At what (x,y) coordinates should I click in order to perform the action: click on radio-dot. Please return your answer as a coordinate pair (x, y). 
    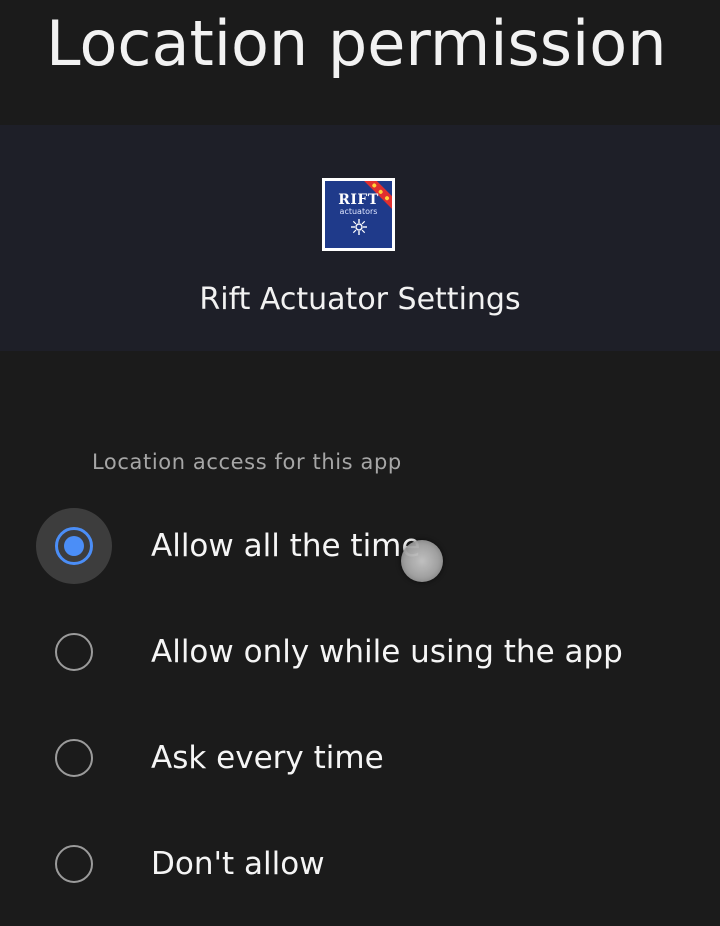
    Looking at the image, I should click on (74, 546).